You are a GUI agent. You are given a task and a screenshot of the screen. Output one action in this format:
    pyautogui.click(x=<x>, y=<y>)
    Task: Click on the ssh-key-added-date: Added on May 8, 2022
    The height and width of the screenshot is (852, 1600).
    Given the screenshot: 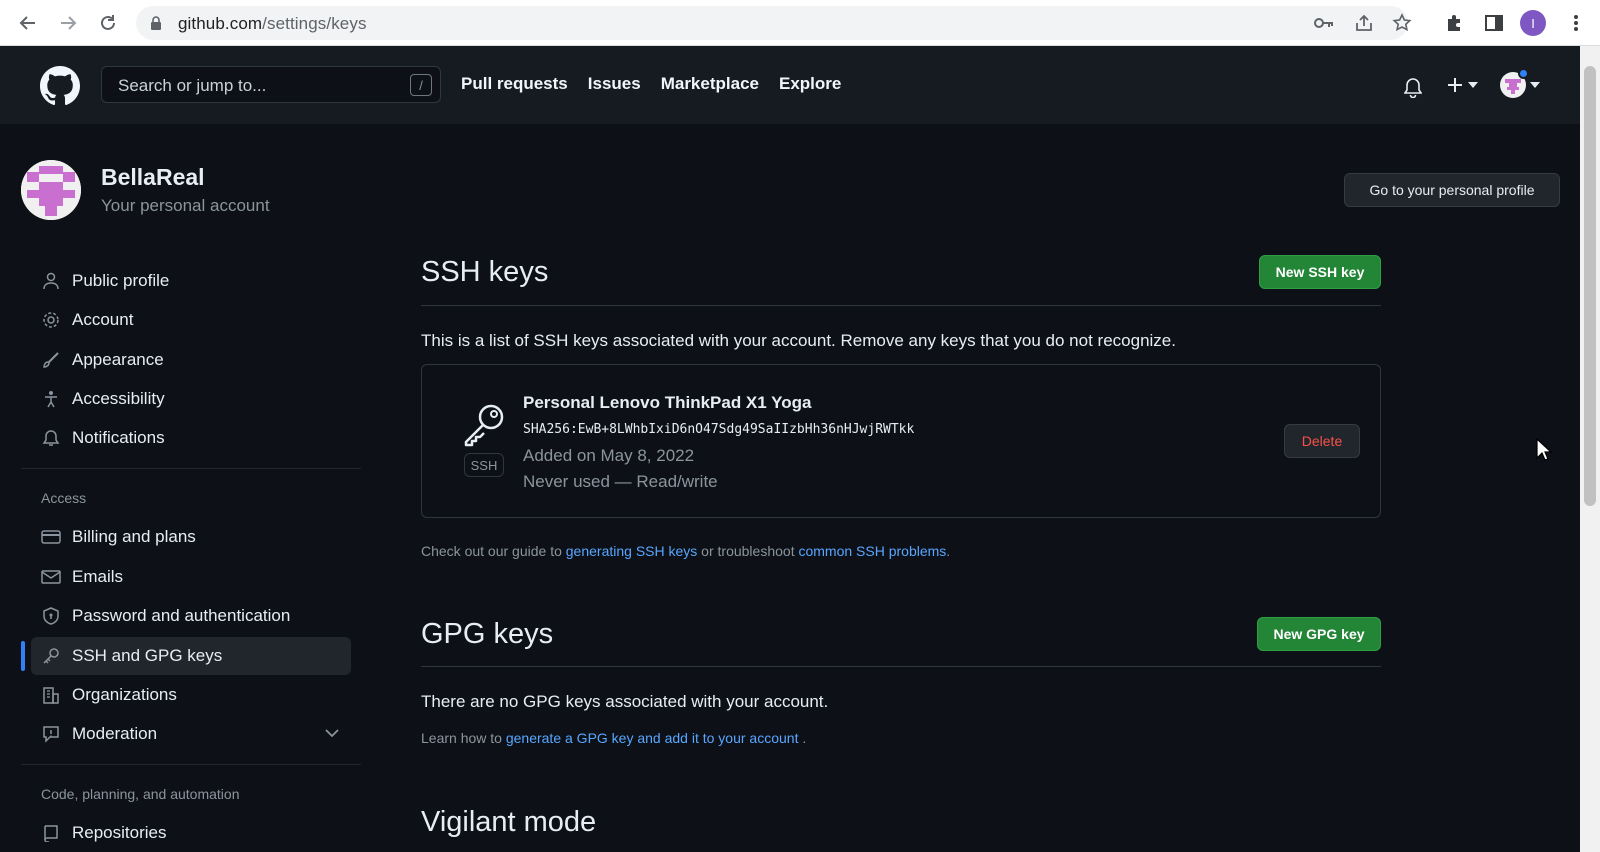 What is the action you would take?
    pyautogui.click(x=609, y=455)
    